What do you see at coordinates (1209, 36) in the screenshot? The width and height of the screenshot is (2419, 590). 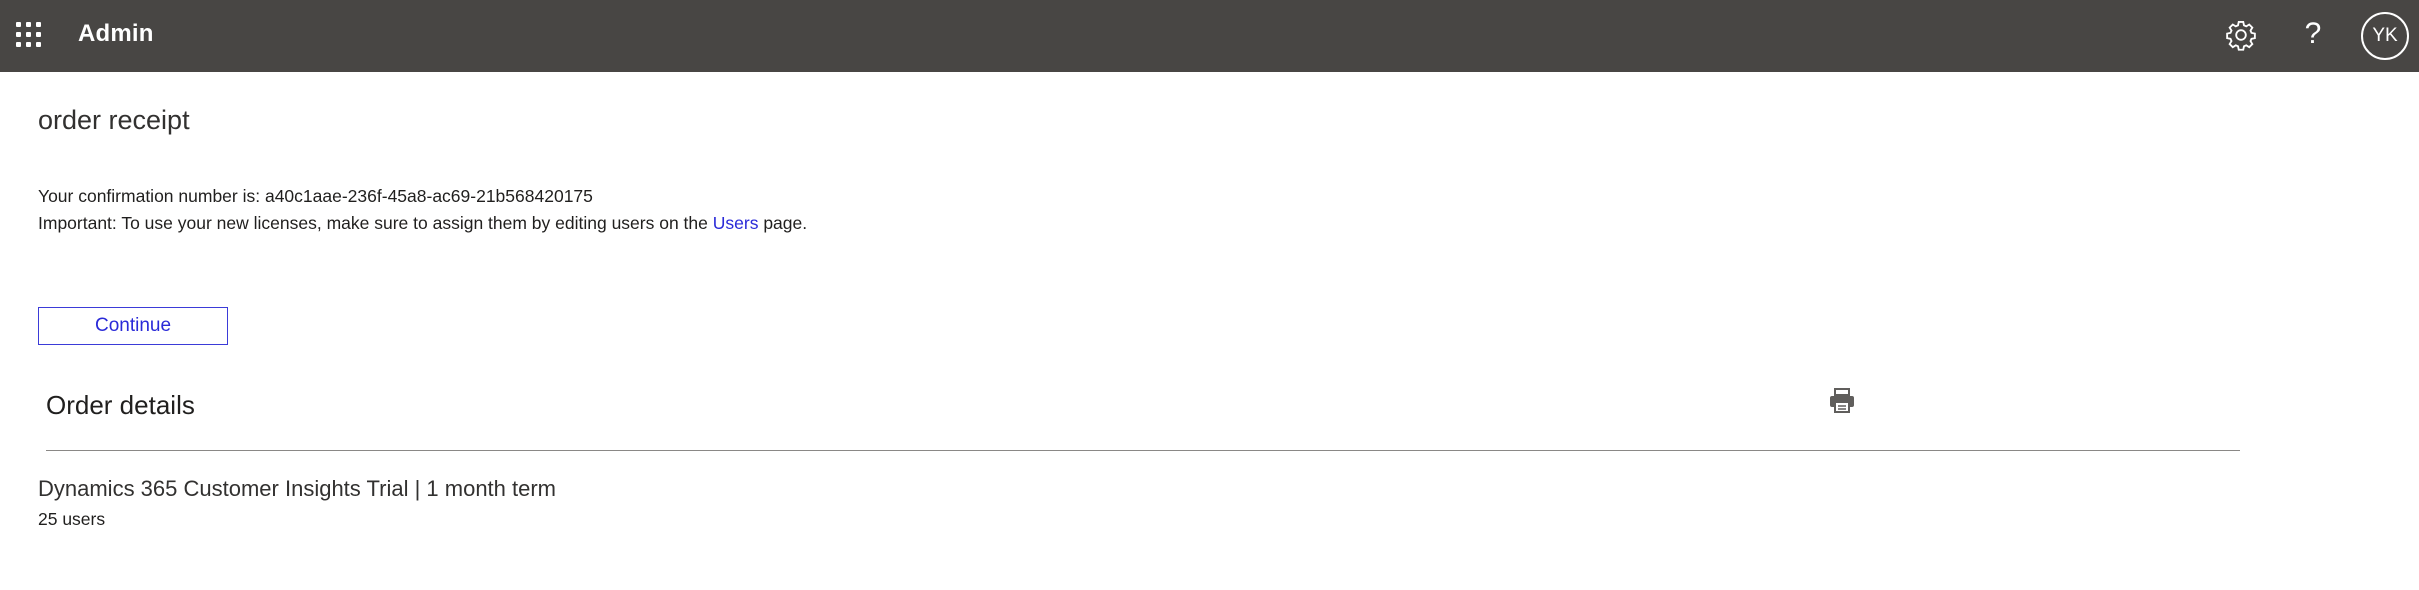 I see `top-navigation-bar: Admin ? YK` at bounding box center [1209, 36].